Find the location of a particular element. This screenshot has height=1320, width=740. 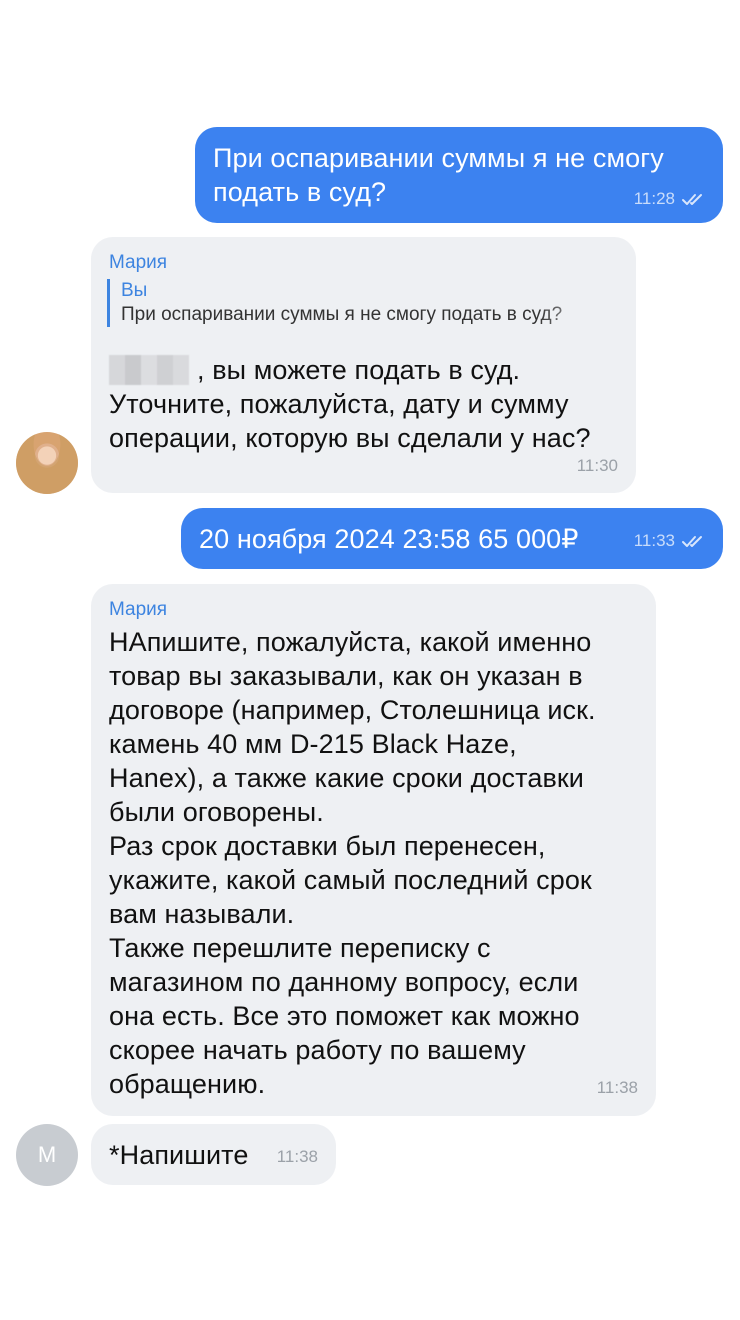

outgoing-message: 20 ноября 2024 23:58 65 000₽ 11:33 is located at coordinates (452, 538).